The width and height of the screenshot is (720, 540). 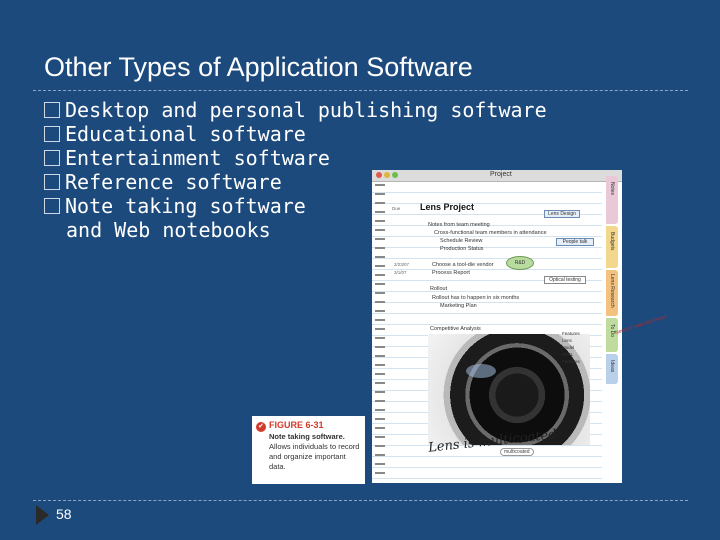 What do you see at coordinates (261, 427) in the screenshot?
I see `figure-marker-icon: ✔` at bounding box center [261, 427].